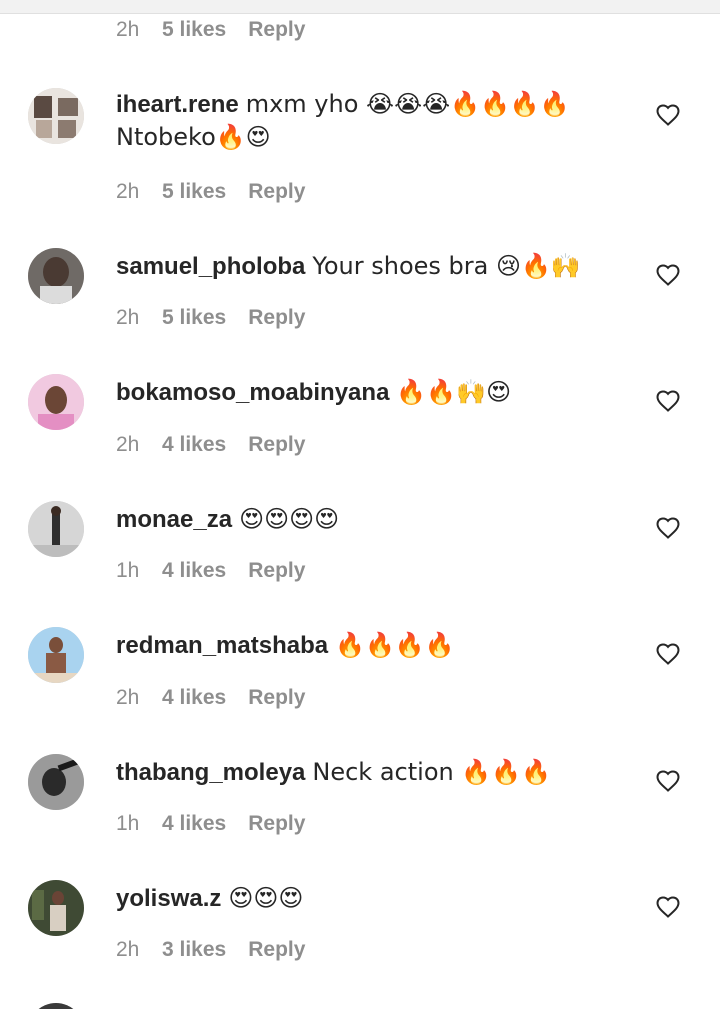 The height and width of the screenshot is (1009, 720). I want to click on comment-text: 😍😍😍, so click(266, 898).